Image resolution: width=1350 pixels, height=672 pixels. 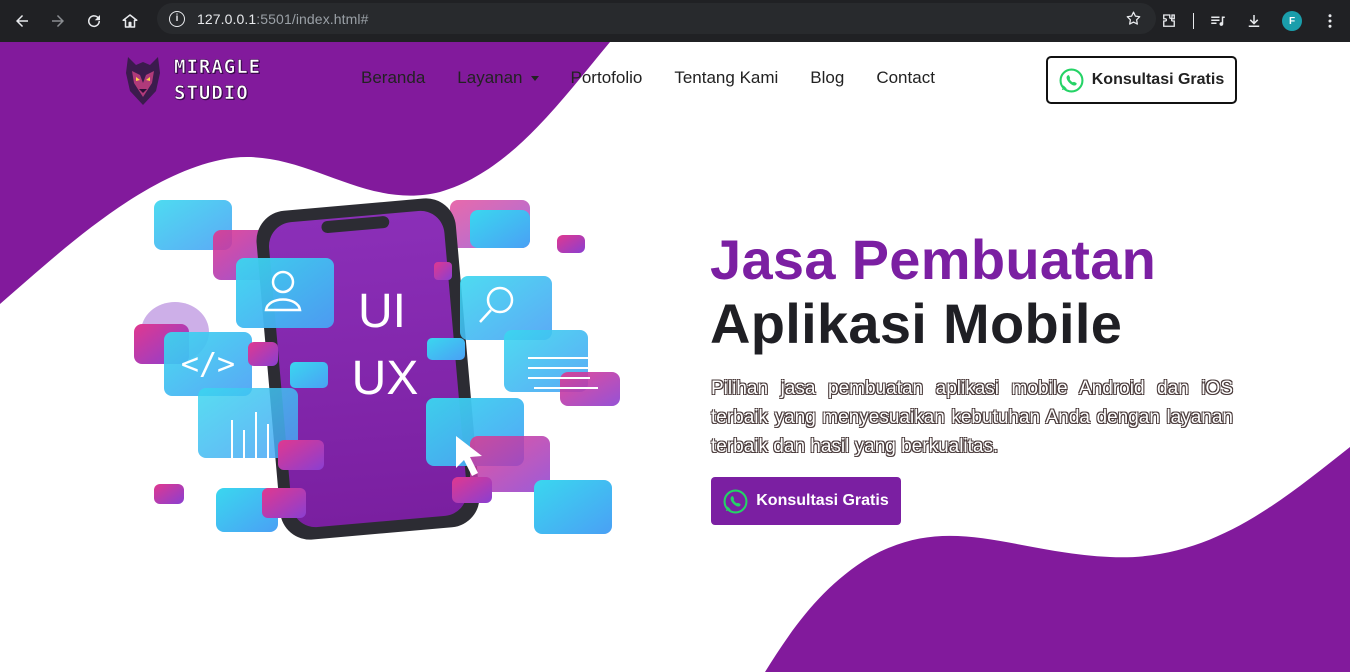 I want to click on nav-label: Blog, so click(x=827, y=77).